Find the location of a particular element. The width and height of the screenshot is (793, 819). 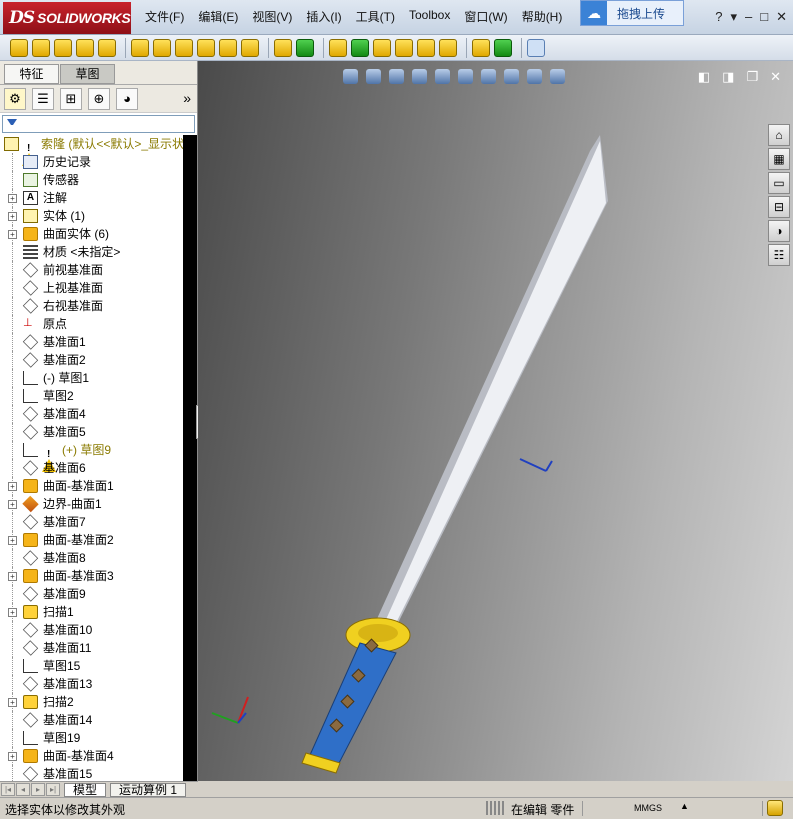

tree-item: ⊥ 原点 is located at coordinates (91, 324).